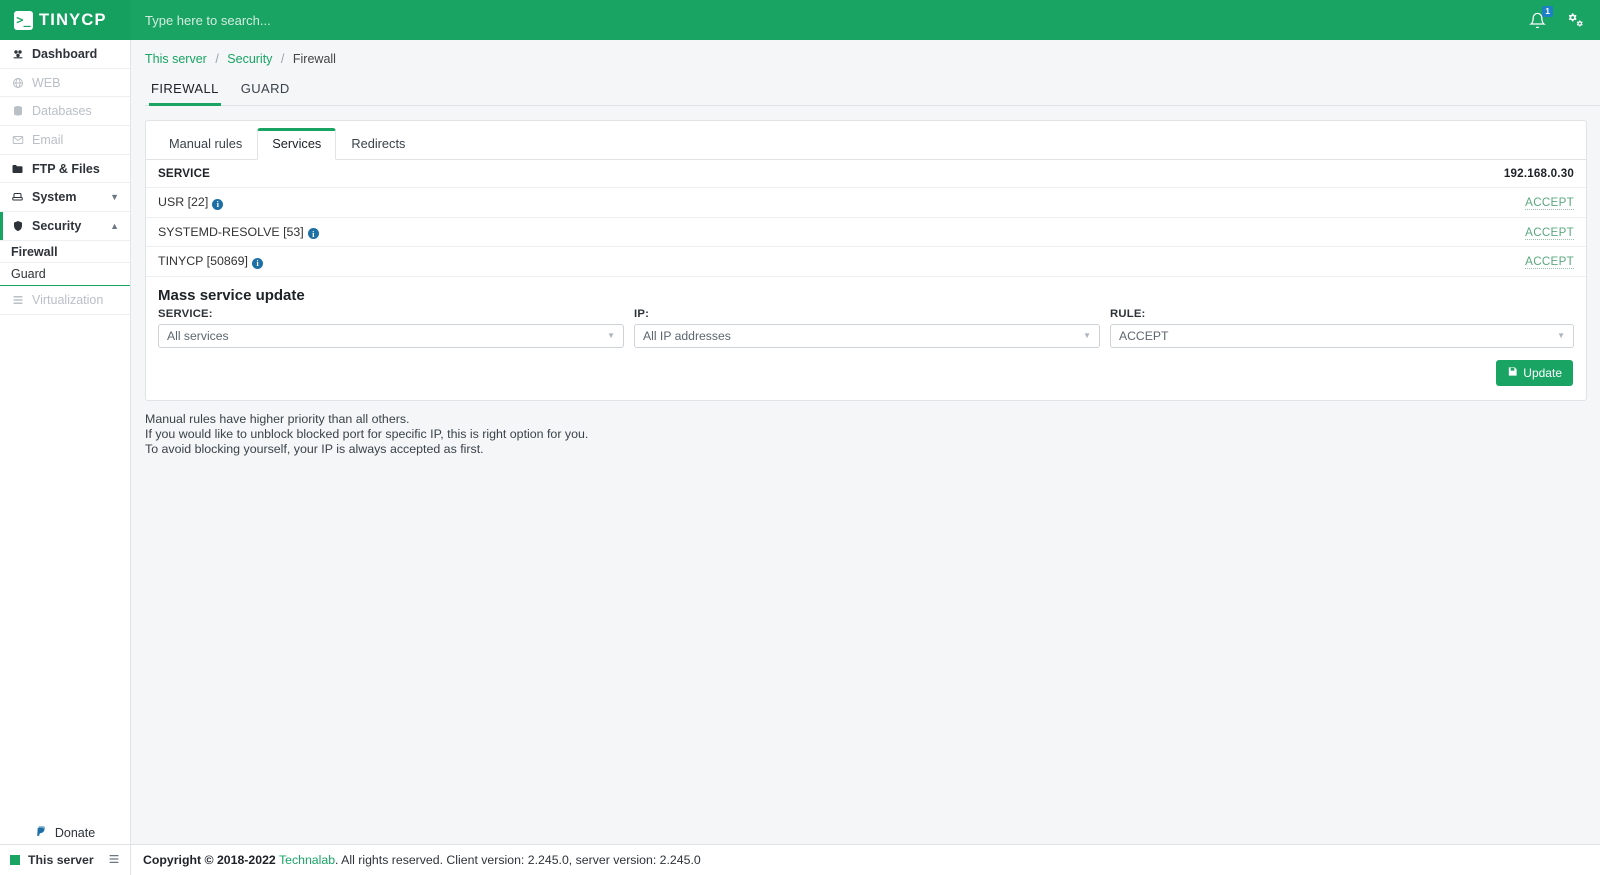 This screenshot has width=1600, height=875. What do you see at coordinates (623, 202) in the screenshot?
I see `cell-service: USR [22] i` at bounding box center [623, 202].